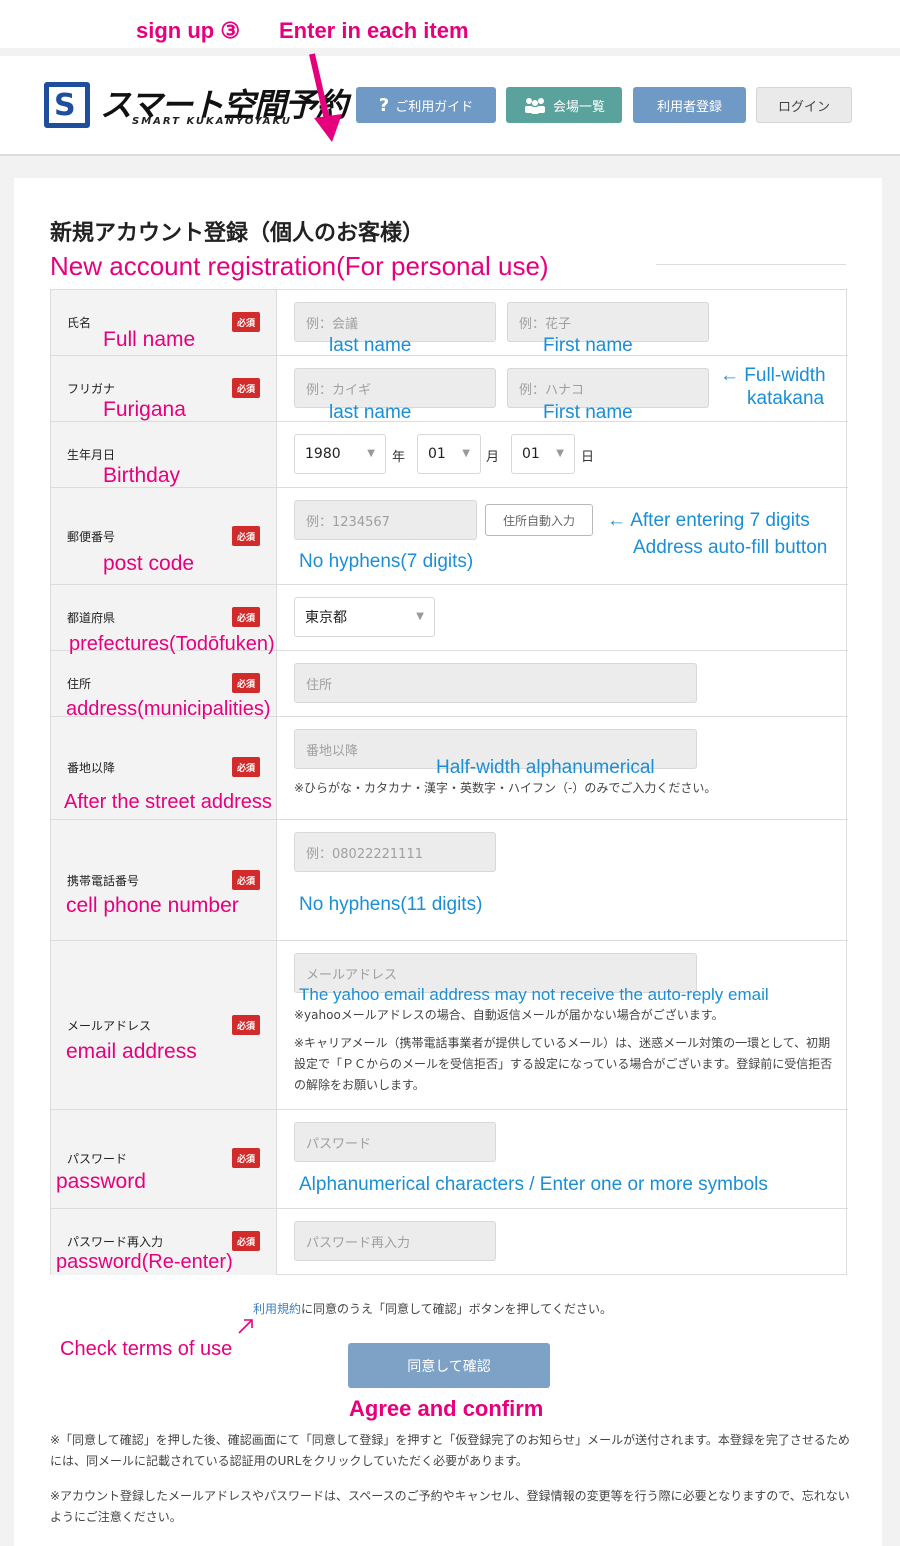  I want to click on annotation-first-name-2: First name, so click(588, 412).